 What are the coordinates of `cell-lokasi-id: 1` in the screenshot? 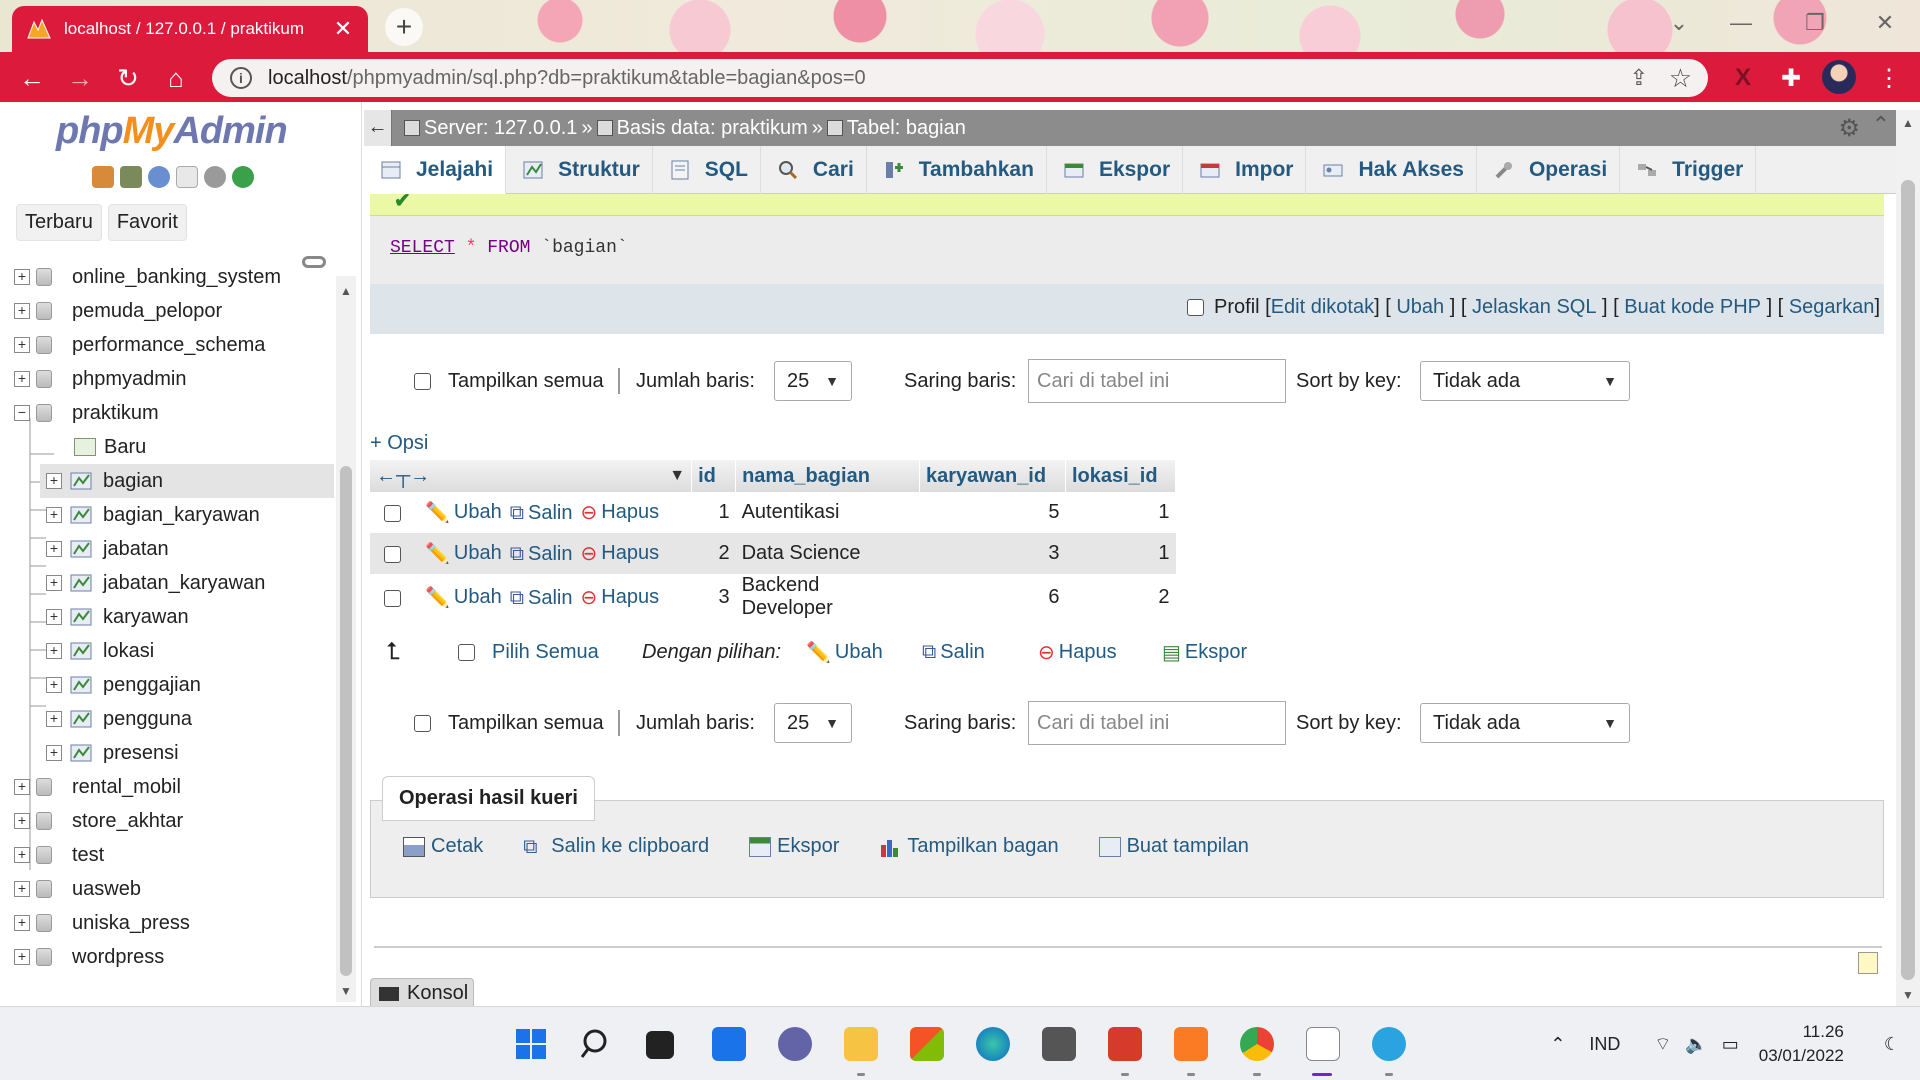 It's located at (1120, 553).